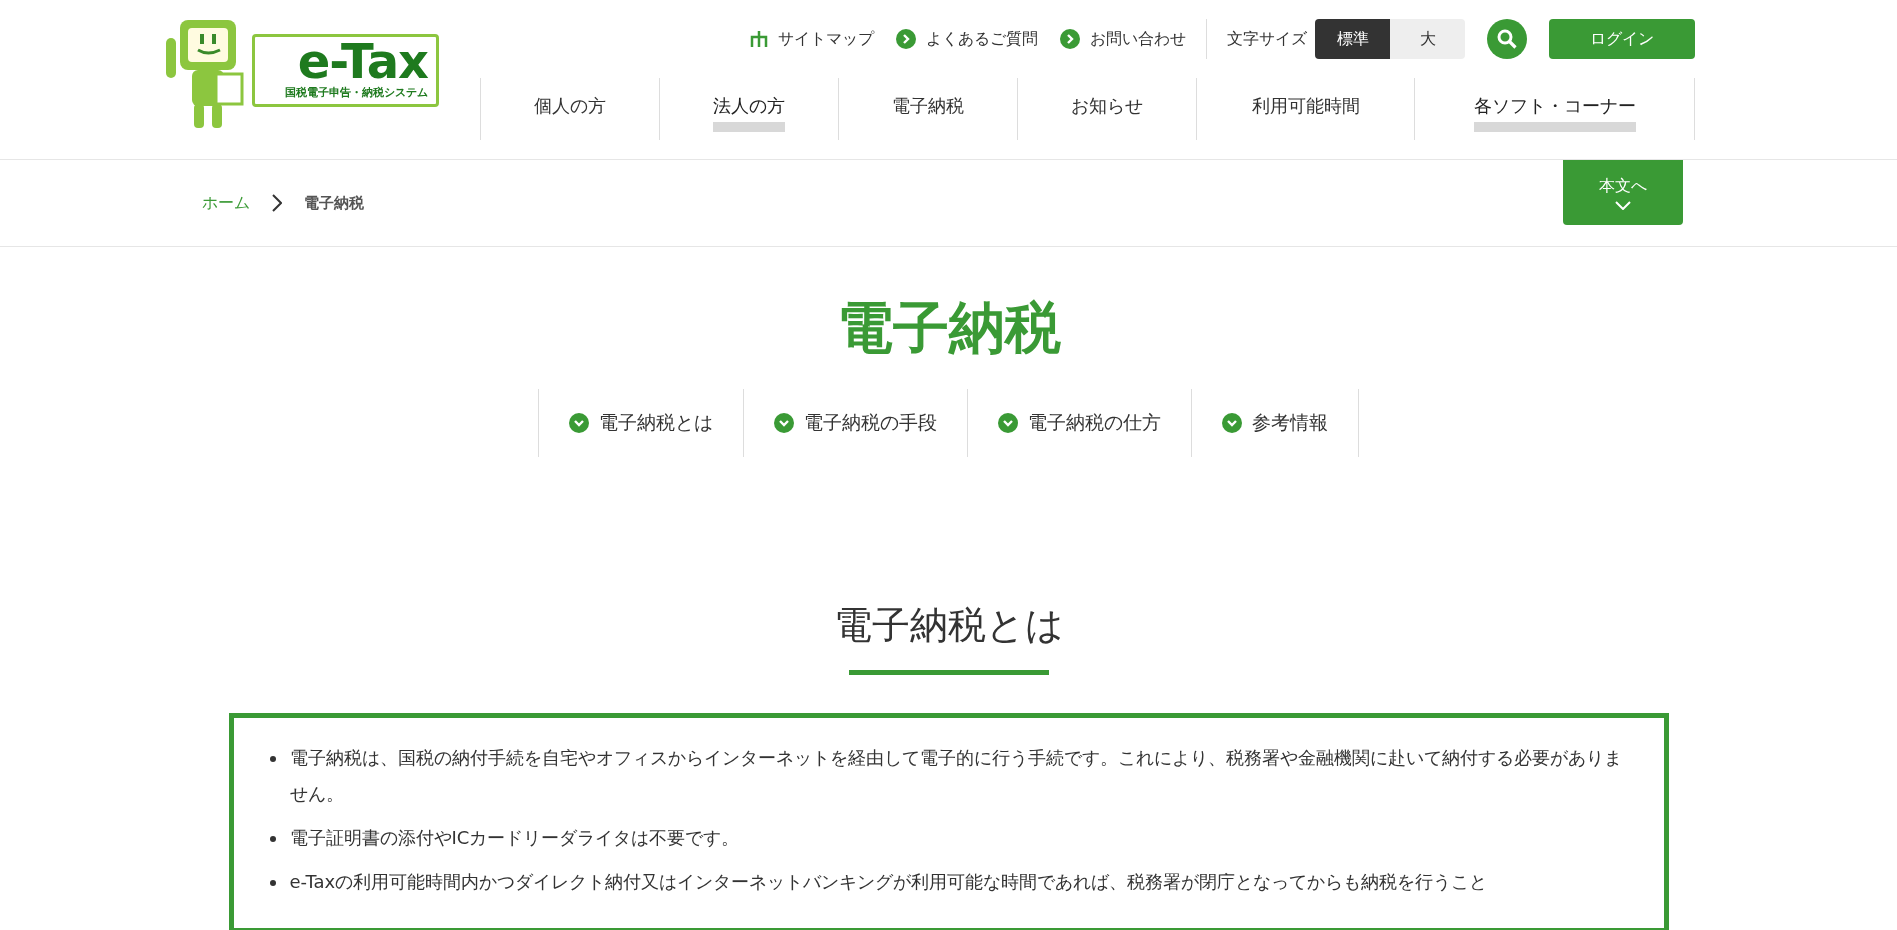 Image resolution: width=1897 pixels, height=930 pixels. Describe the element at coordinates (812, 39) in the screenshot. I see `utility-link: サイトマップ` at that location.